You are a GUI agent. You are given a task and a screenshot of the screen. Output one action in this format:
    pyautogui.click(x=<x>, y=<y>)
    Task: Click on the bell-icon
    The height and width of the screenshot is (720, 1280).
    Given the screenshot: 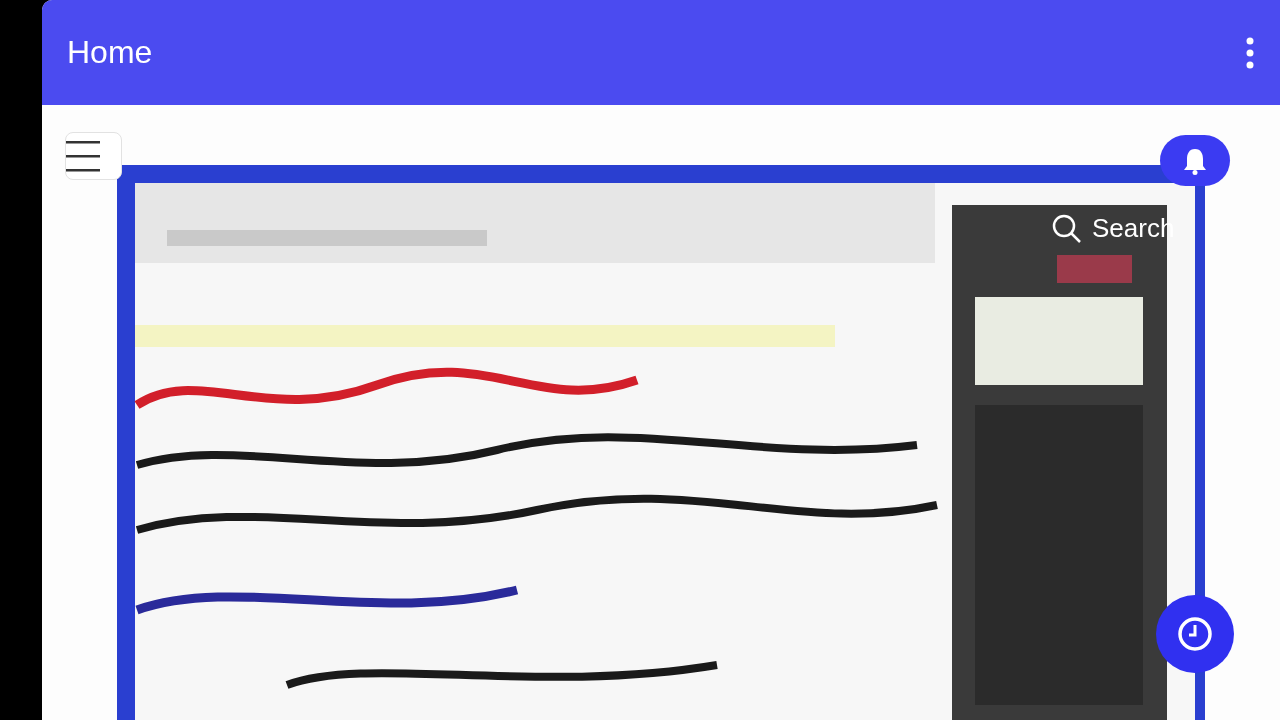 What is the action you would take?
    pyautogui.click(x=1195, y=160)
    